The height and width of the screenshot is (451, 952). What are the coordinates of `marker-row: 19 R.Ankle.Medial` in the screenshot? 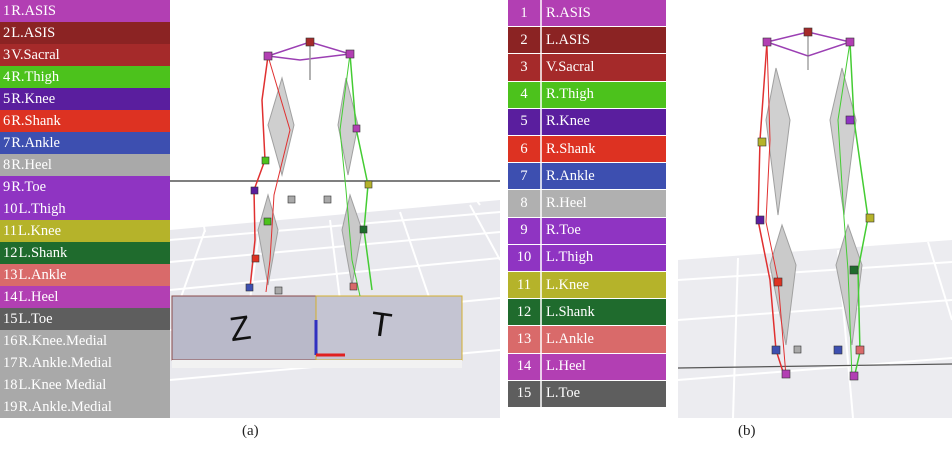 It's located at (85, 407).